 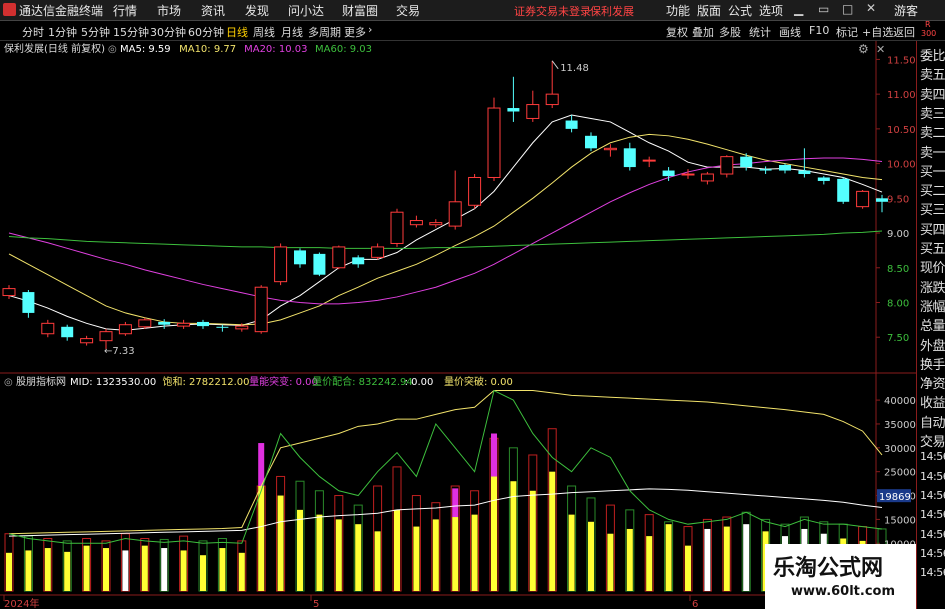 I want to click on period-15min: 15分钟, so click(x=131, y=32).